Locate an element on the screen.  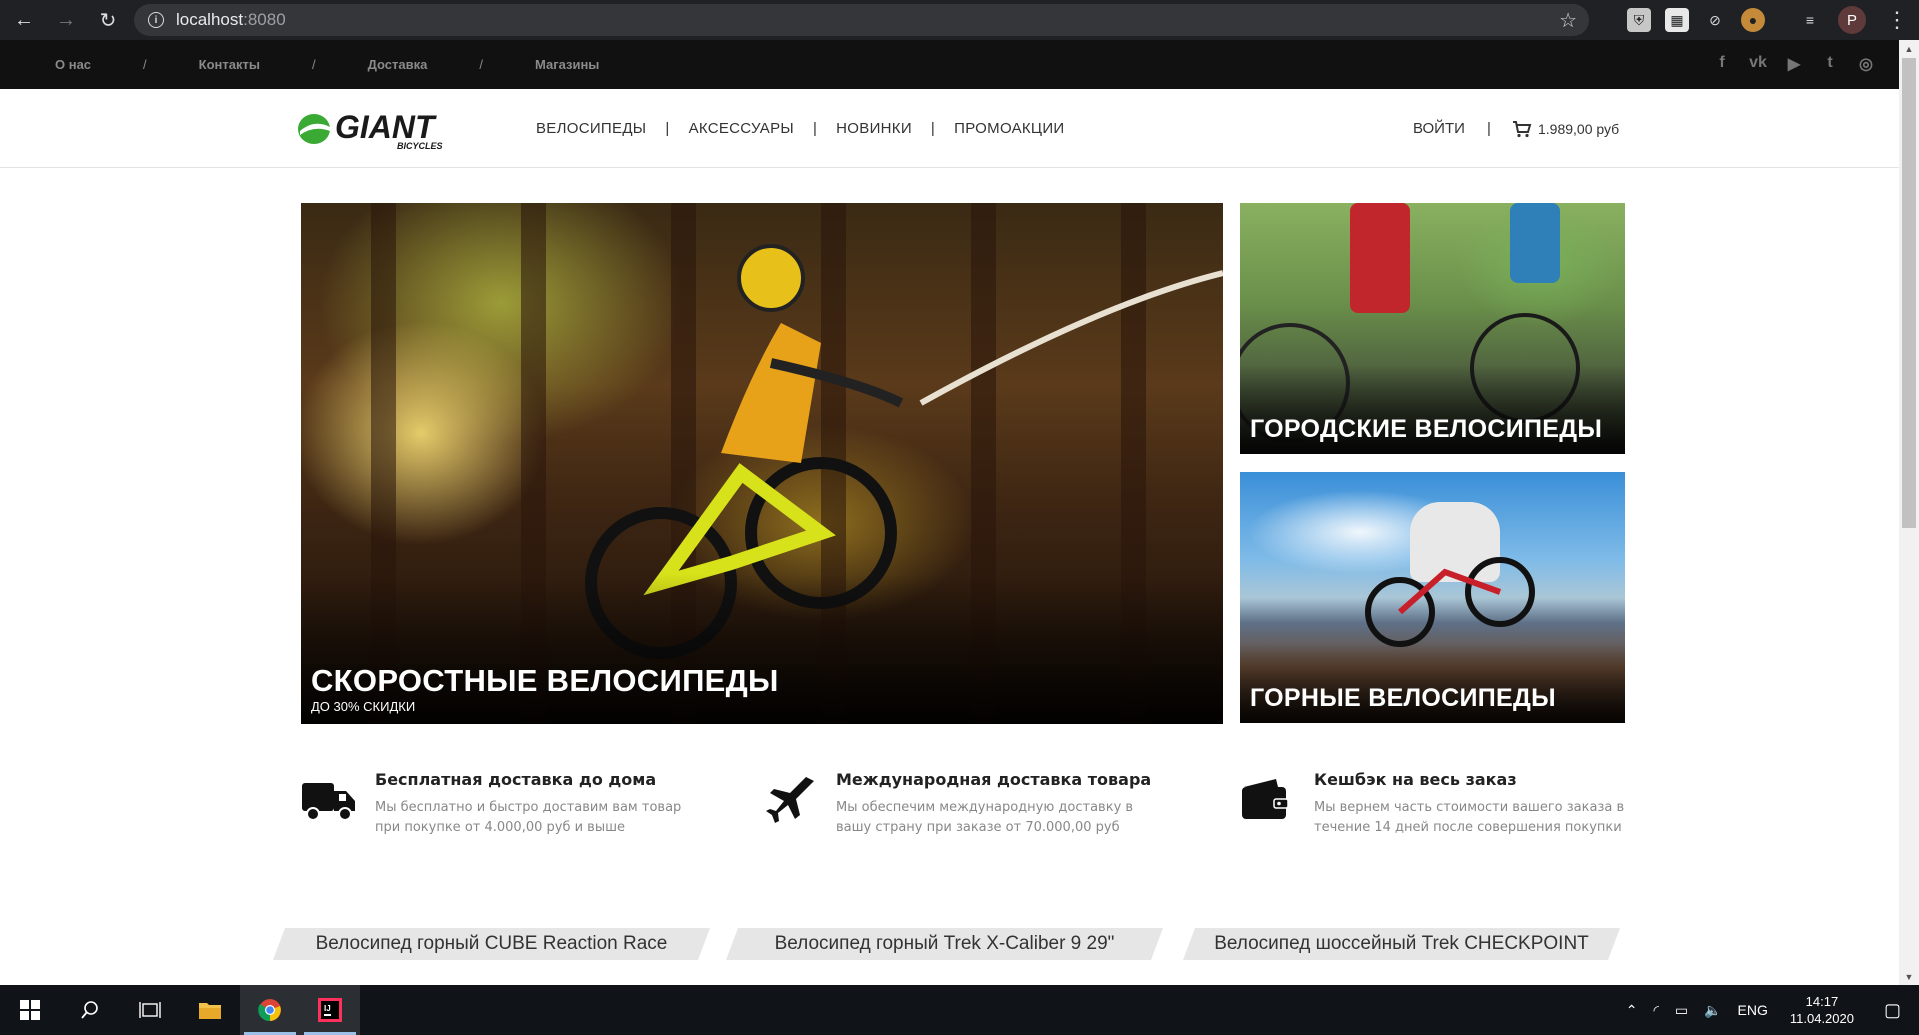
banner-shade is located at coordinates (762, 649).